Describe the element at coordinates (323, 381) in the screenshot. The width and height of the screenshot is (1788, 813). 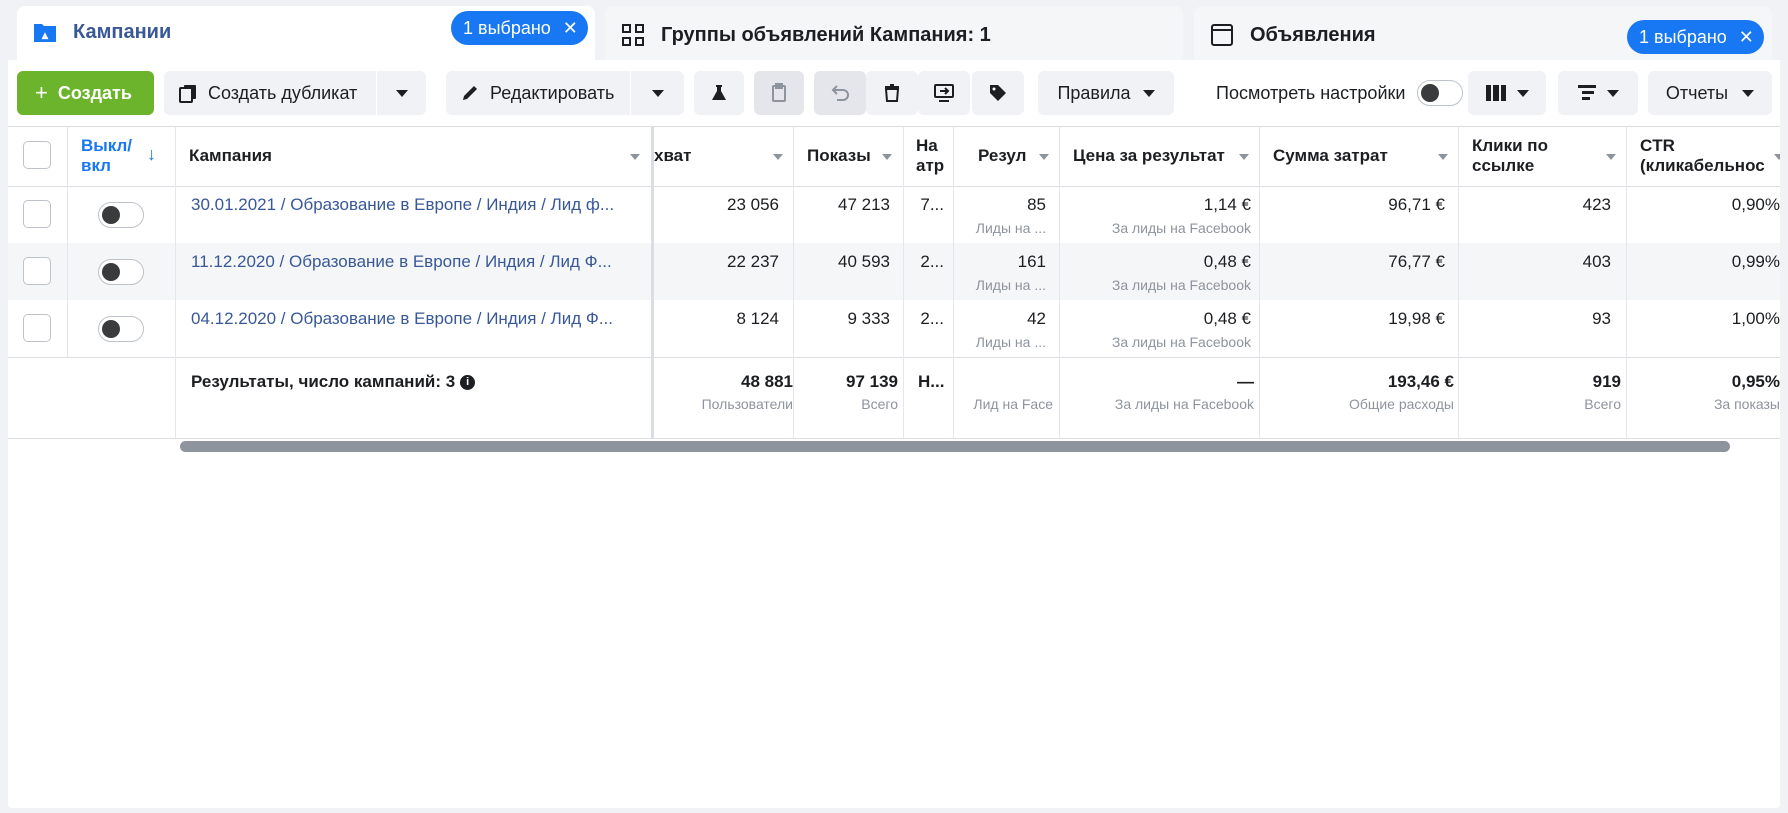
I see `totals-label-text: Результаты, число кампаний: 3` at that location.